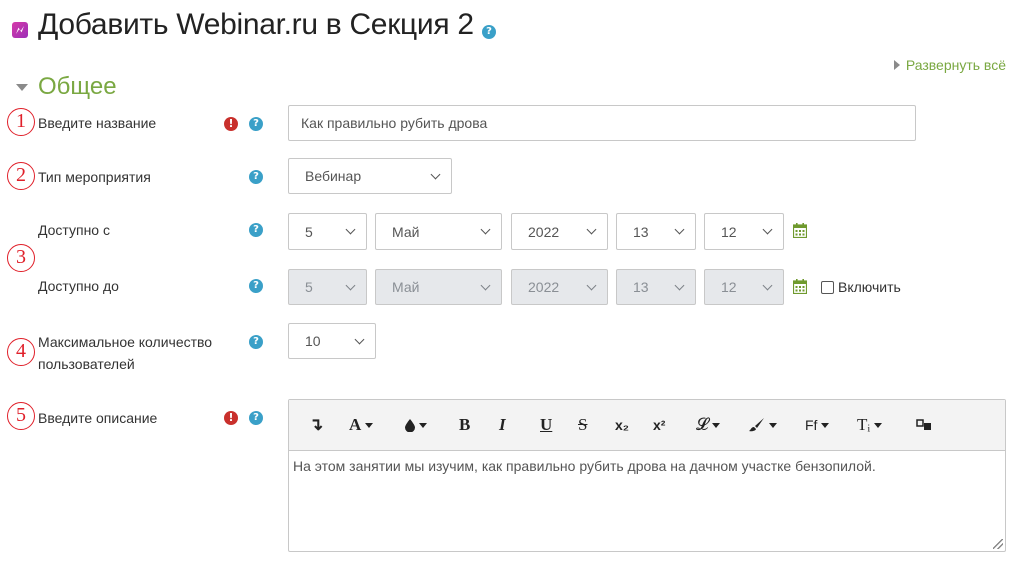 This screenshot has width=1020, height=578. I want to click on media-button, so click(924, 425).